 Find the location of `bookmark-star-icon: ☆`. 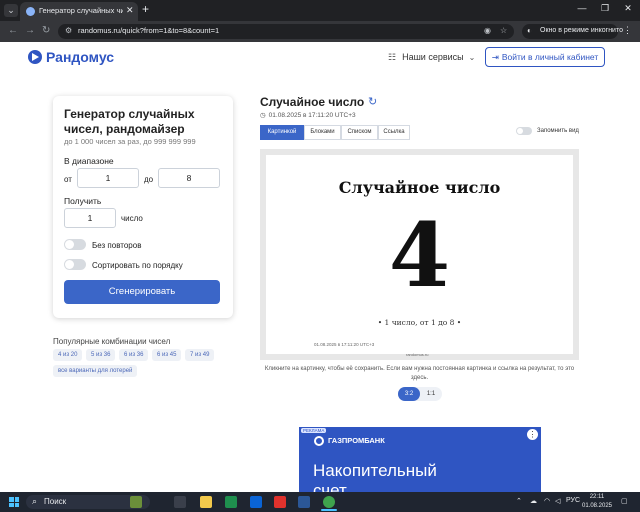

bookmark-star-icon: ☆ is located at coordinates (503, 30).